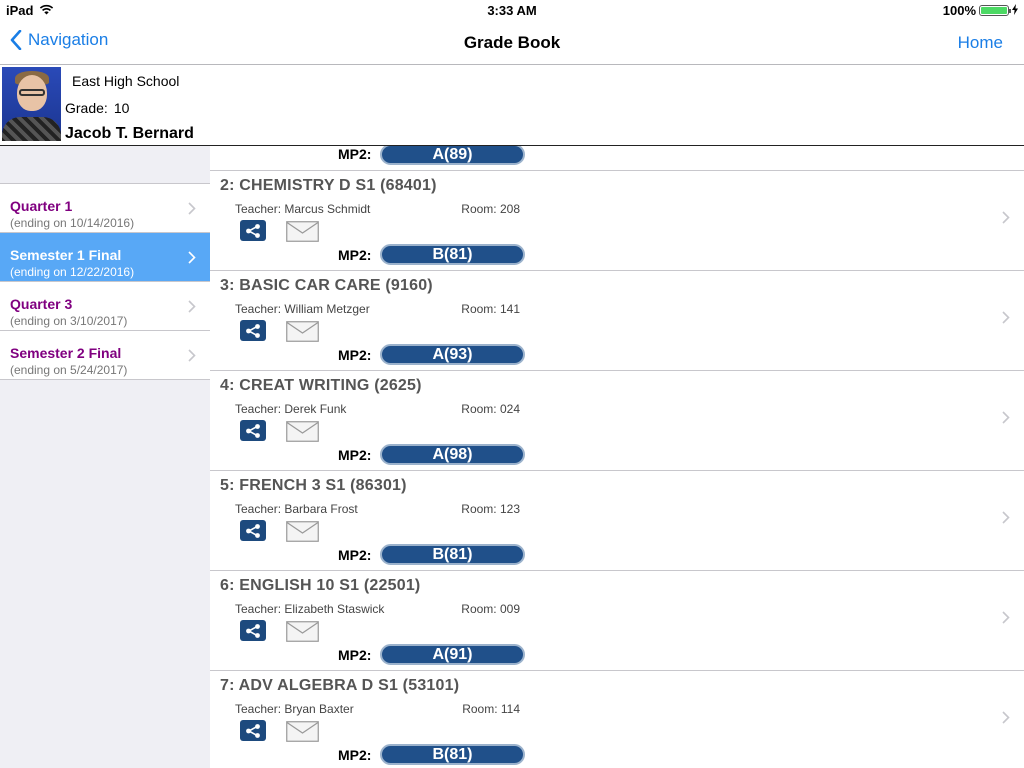 Image resolution: width=1024 pixels, height=768 pixels. What do you see at coordinates (490, 509) in the screenshot?
I see `room-number: Room: 123` at bounding box center [490, 509].